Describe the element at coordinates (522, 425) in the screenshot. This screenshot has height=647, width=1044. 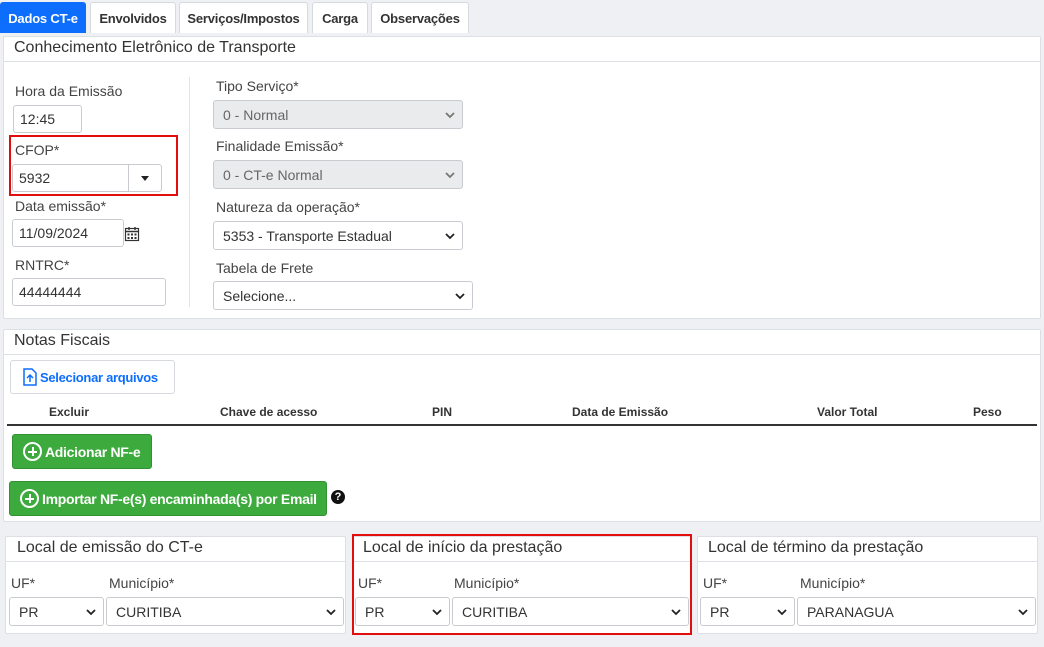
I see `table-header-rule` at that location.